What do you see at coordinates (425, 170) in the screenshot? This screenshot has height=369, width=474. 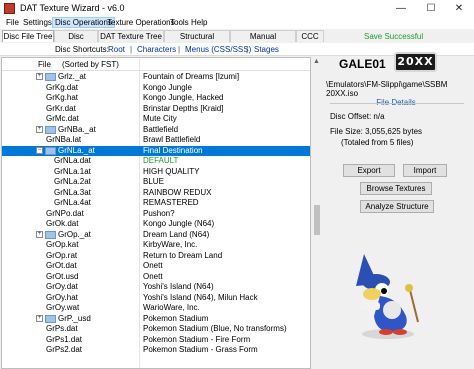 I see `import-button: Import` at bounding box center [425, 170].